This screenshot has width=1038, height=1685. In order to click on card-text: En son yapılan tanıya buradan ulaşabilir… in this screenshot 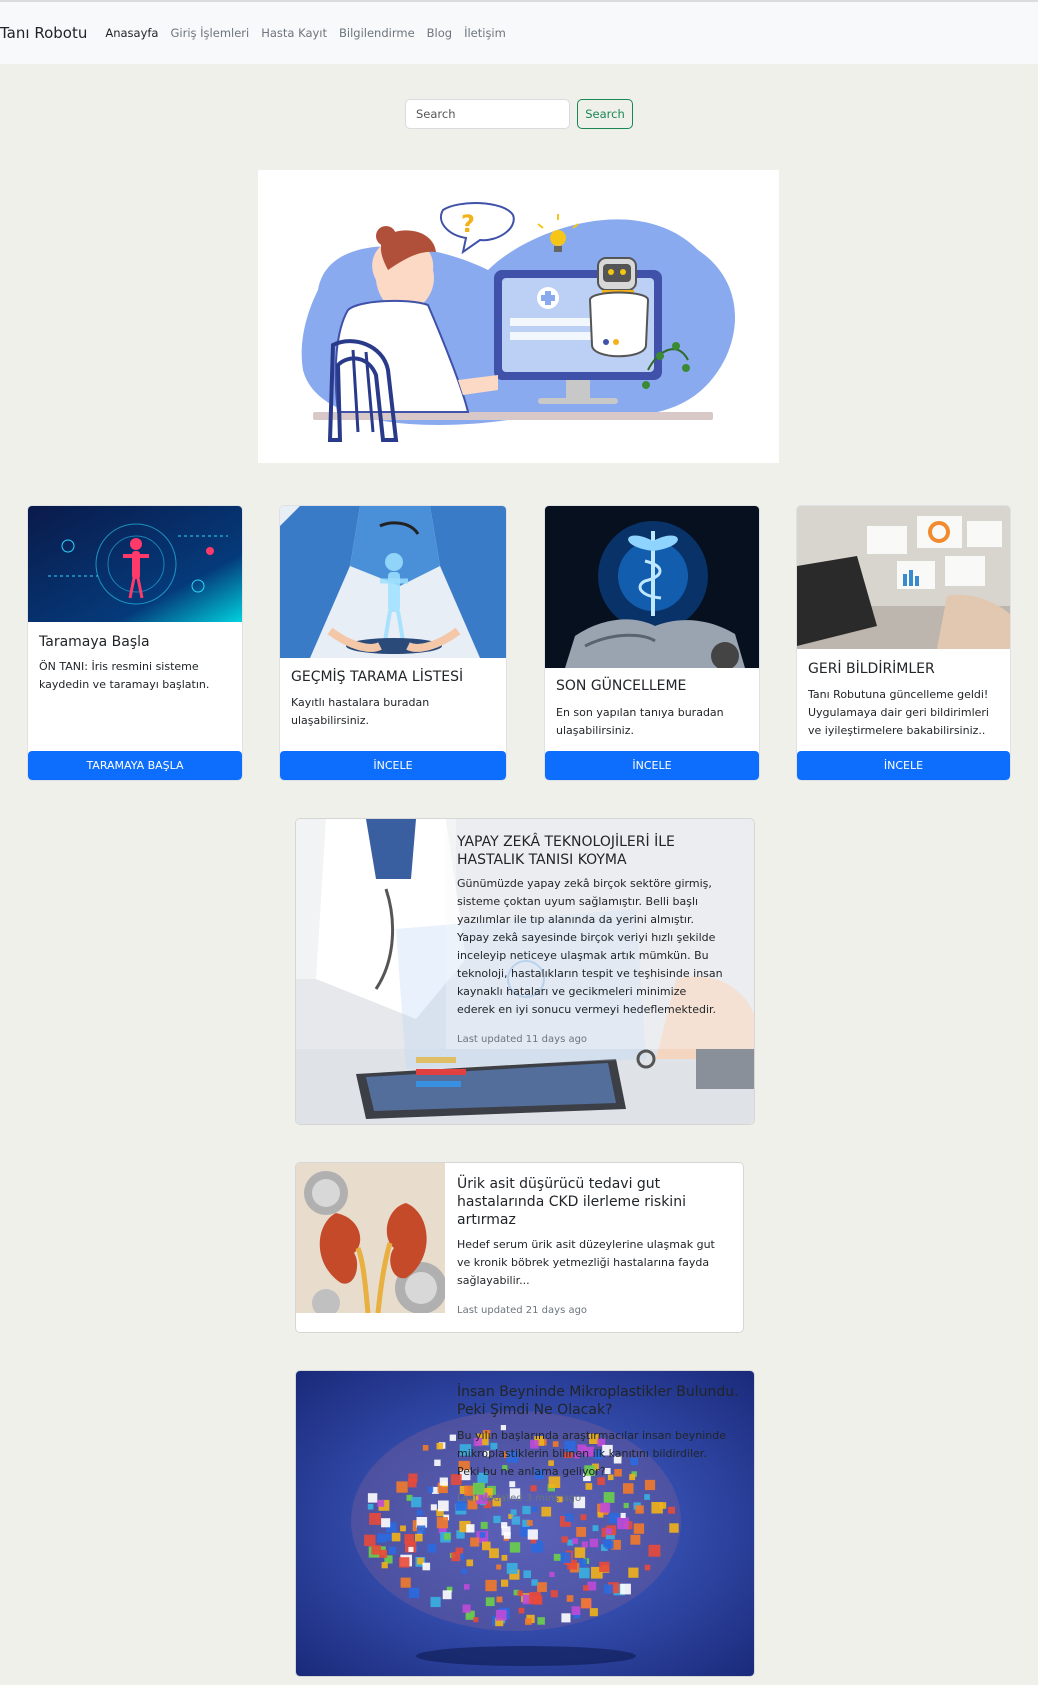, I will do `click(640, 721)`.